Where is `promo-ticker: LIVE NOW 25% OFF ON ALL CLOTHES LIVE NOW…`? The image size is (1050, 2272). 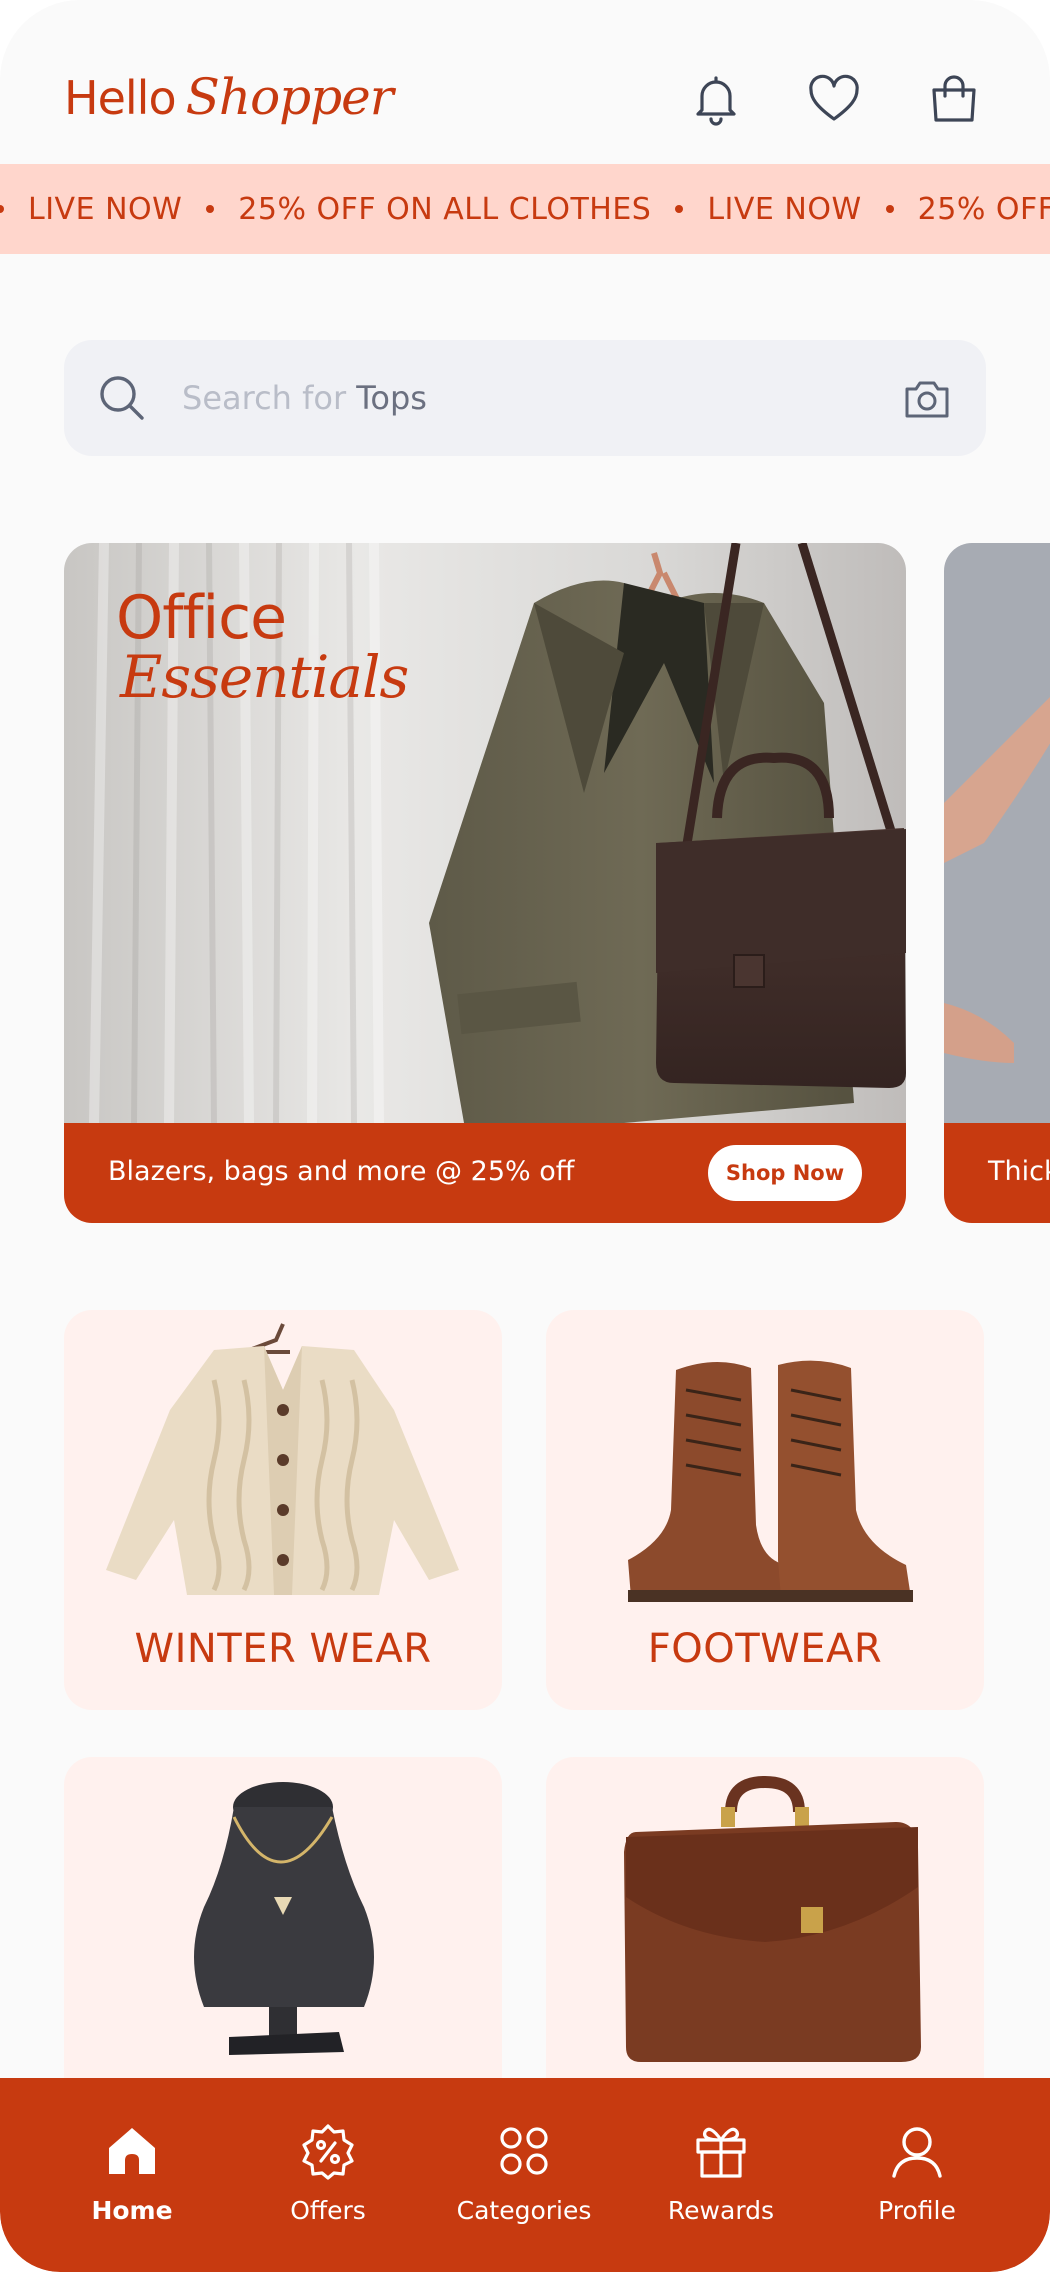 promo-ticker: LIVE NOW 25% OFF ON ALL CLOTHES LIVE NOW… is located at coordinates (525, 209).